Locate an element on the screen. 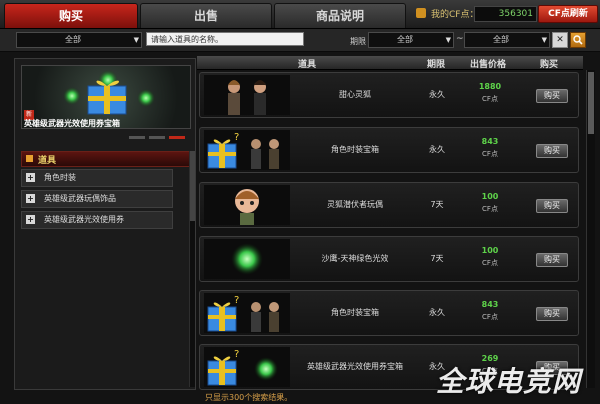  cf-points-value: 356301 is located at coordinates (505, 14).